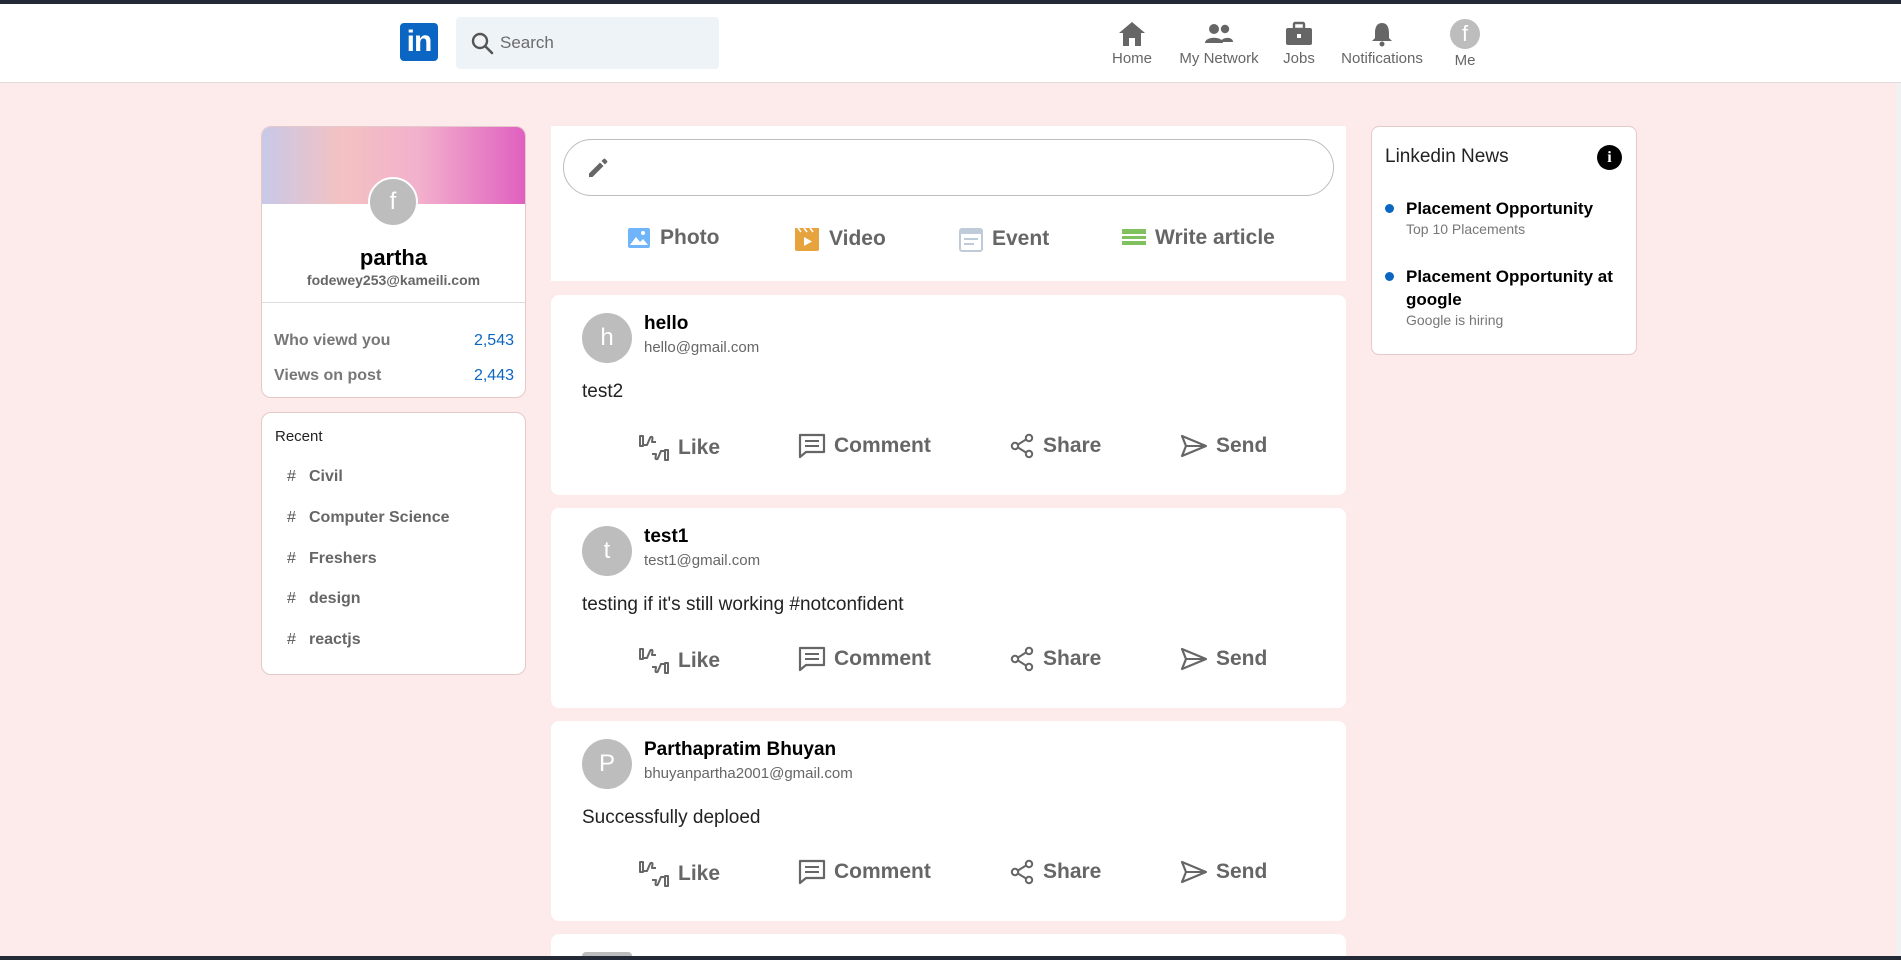 The image size is (1901, 960). I want to click on post-author-avatar: P, so click(607, 764).